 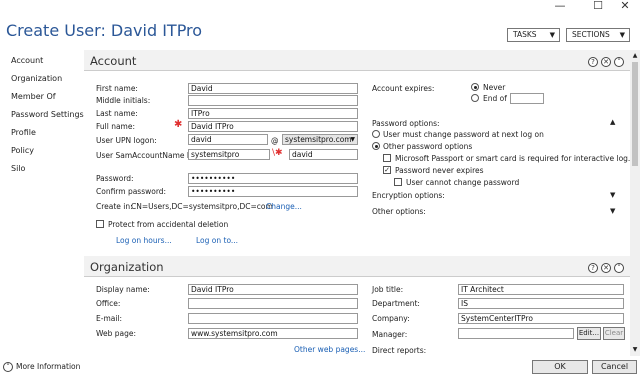 I want to click on vertical-scrollbar: ▲ ▼, so click(x=635, y=203).